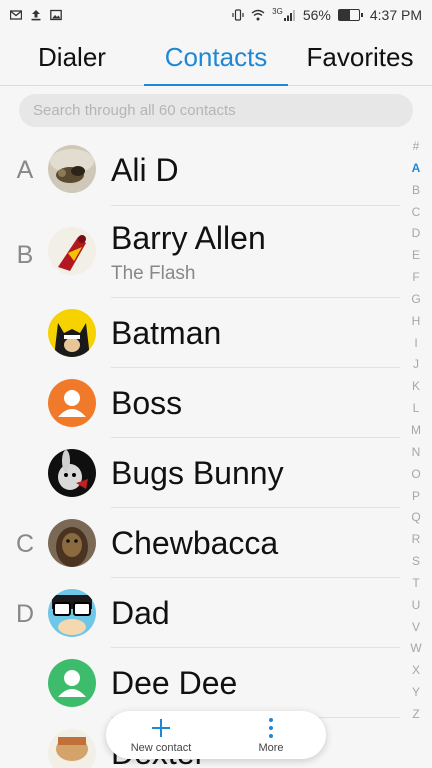 The width and height of the screenshot is (432, 768). I want to click on tab-contacts: Contacts, so click(216, 58).